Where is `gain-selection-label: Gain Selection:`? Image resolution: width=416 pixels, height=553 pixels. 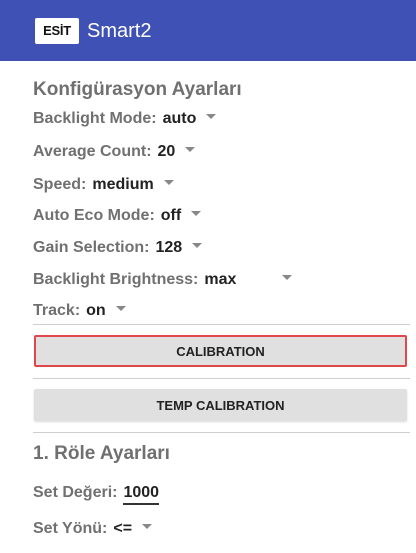
gain-selection-label: Gain Selection: is located at coordinates (91, 247).